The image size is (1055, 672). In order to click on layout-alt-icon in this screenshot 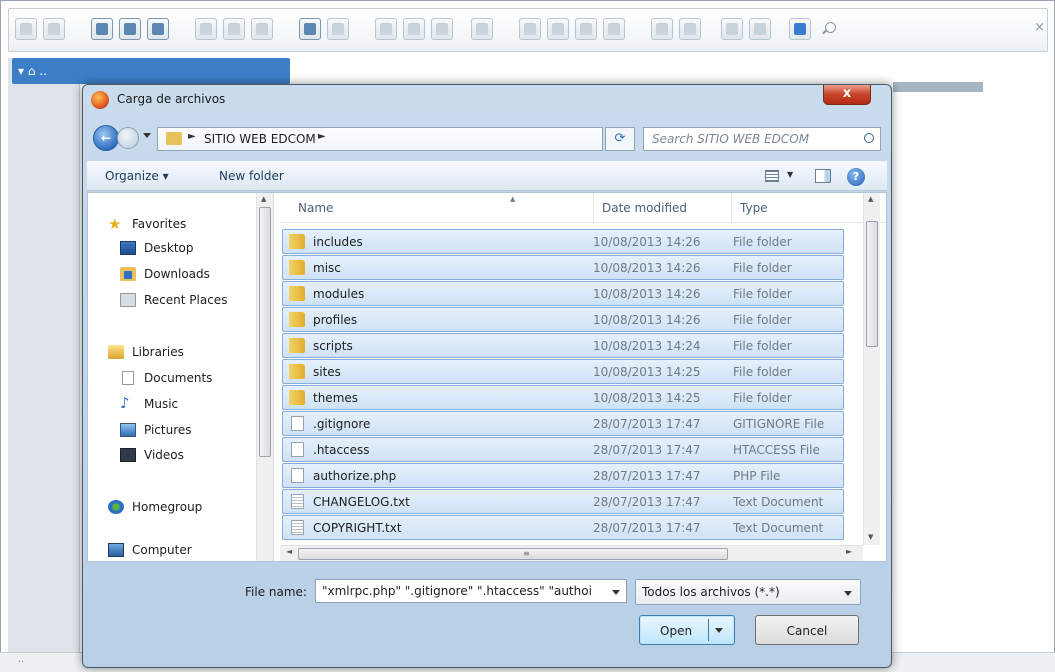, I will do `click(690, 29)`.